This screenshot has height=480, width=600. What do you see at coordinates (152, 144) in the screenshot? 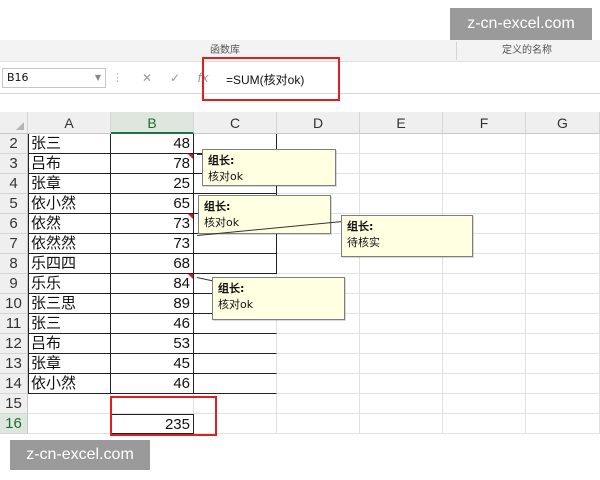
I see `cell-value: 48` at bounding box center [152, 144].